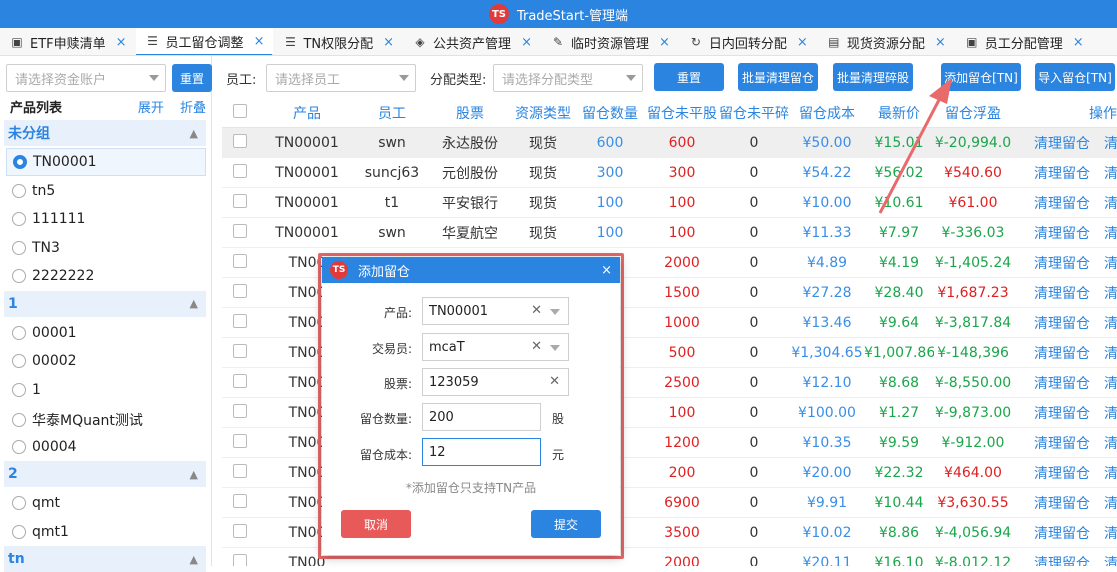  What do you see at coordinates (1024, 41) in the screenshot?
I see `tab-7: ▣ 员工分配管理 ×` at bounding box center [1024, 41].